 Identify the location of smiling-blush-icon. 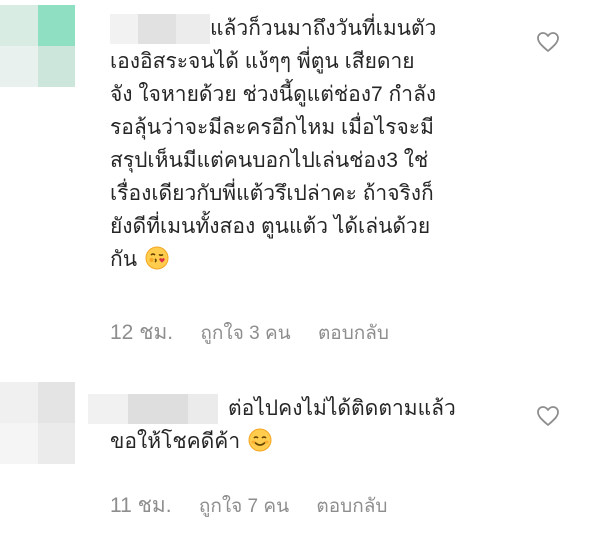
(260, 440).